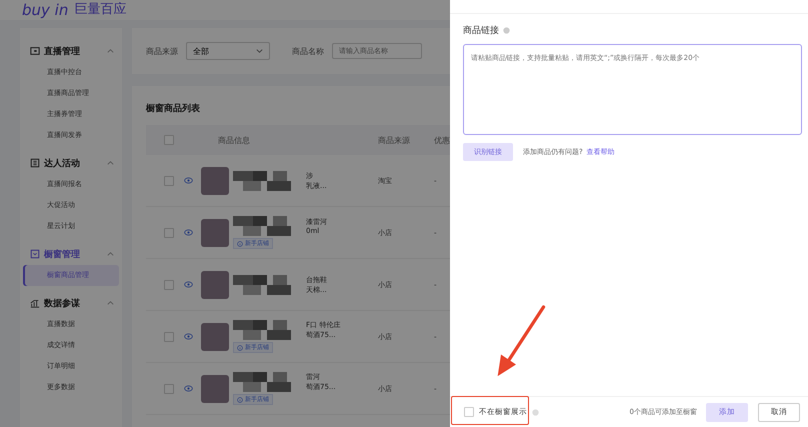 The width and height of the screenshot is (808, 427). I want to click on column-header: 优惠, so click(442, 140).